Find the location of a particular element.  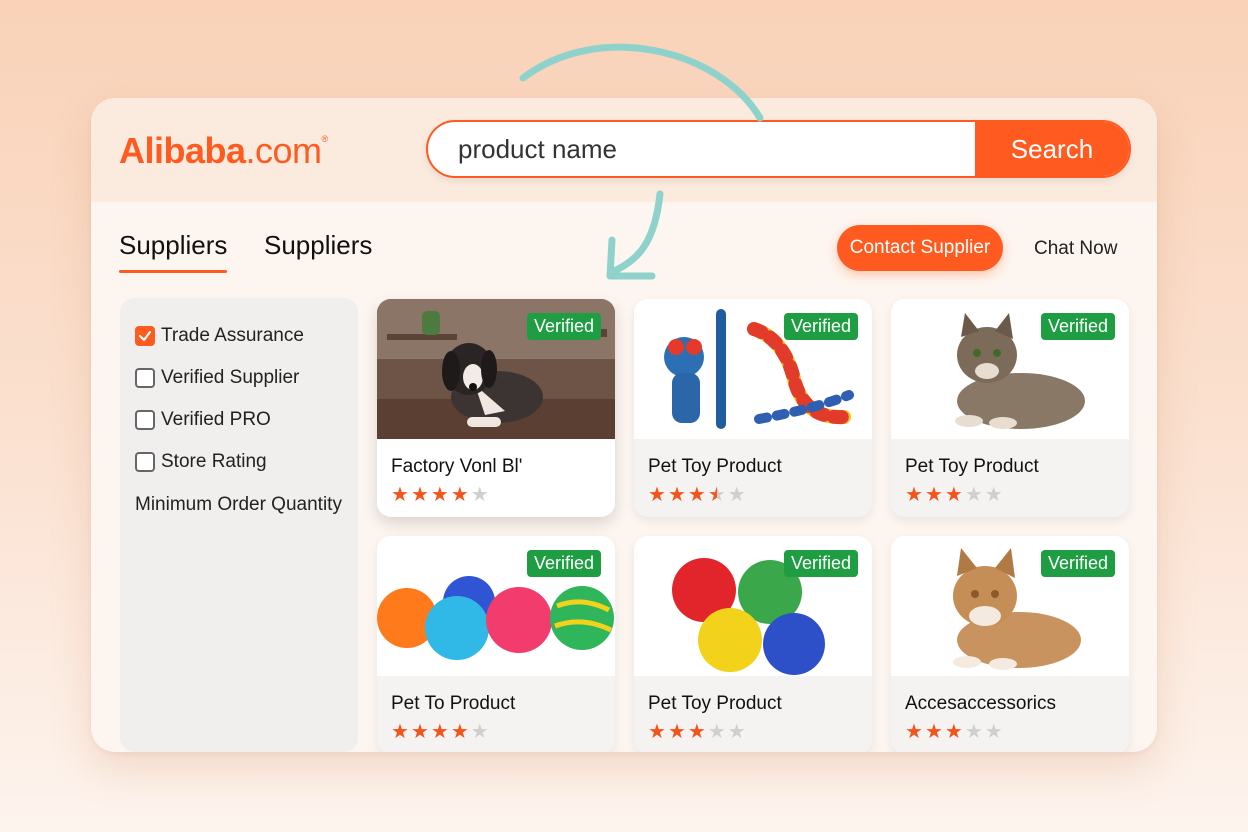

filter-verified-pro: Verified PRO is located at coordinates (246, 419).